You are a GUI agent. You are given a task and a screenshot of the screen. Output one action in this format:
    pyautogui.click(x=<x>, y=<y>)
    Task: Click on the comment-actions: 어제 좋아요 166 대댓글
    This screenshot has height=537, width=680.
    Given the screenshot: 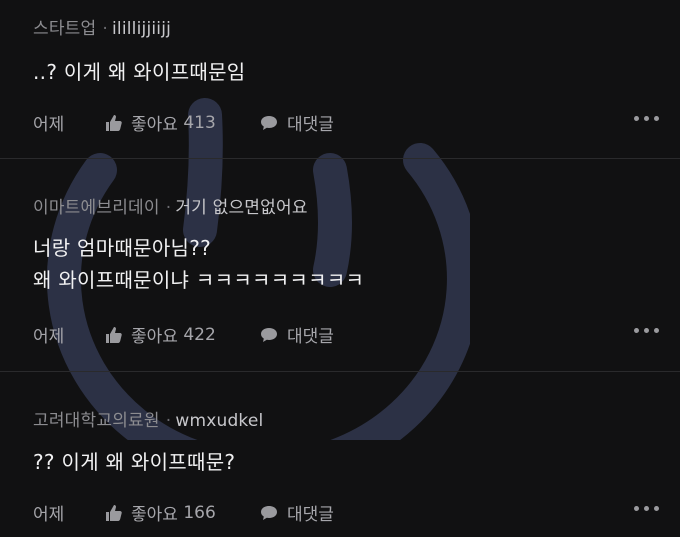 What is the action you would take?
    pyautogui.click(x=348, y=512)
    